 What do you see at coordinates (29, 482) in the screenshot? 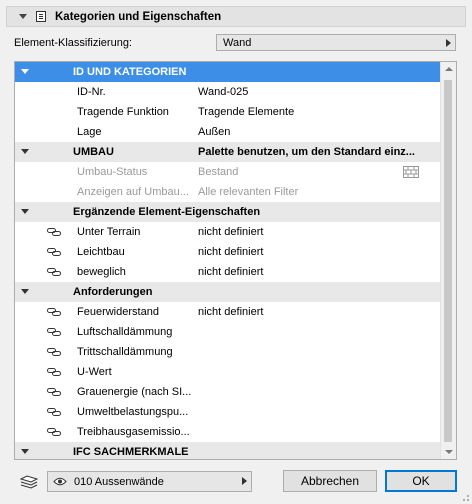
I see `layers-icon` at bounding box center [29, 482].